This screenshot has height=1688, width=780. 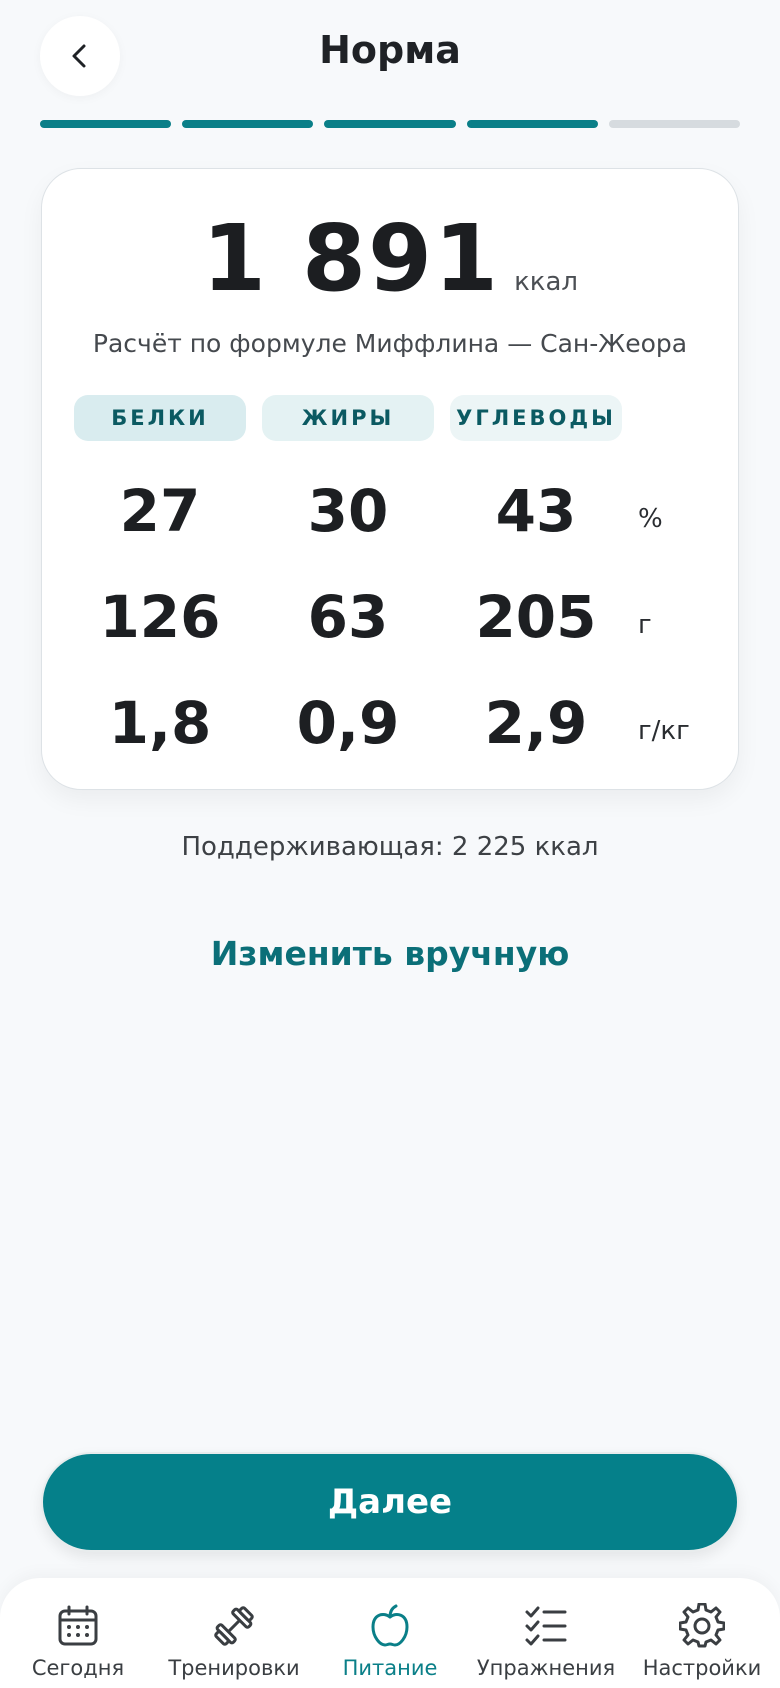 I want to click on row-unit: %, so click(x=650, y=519).